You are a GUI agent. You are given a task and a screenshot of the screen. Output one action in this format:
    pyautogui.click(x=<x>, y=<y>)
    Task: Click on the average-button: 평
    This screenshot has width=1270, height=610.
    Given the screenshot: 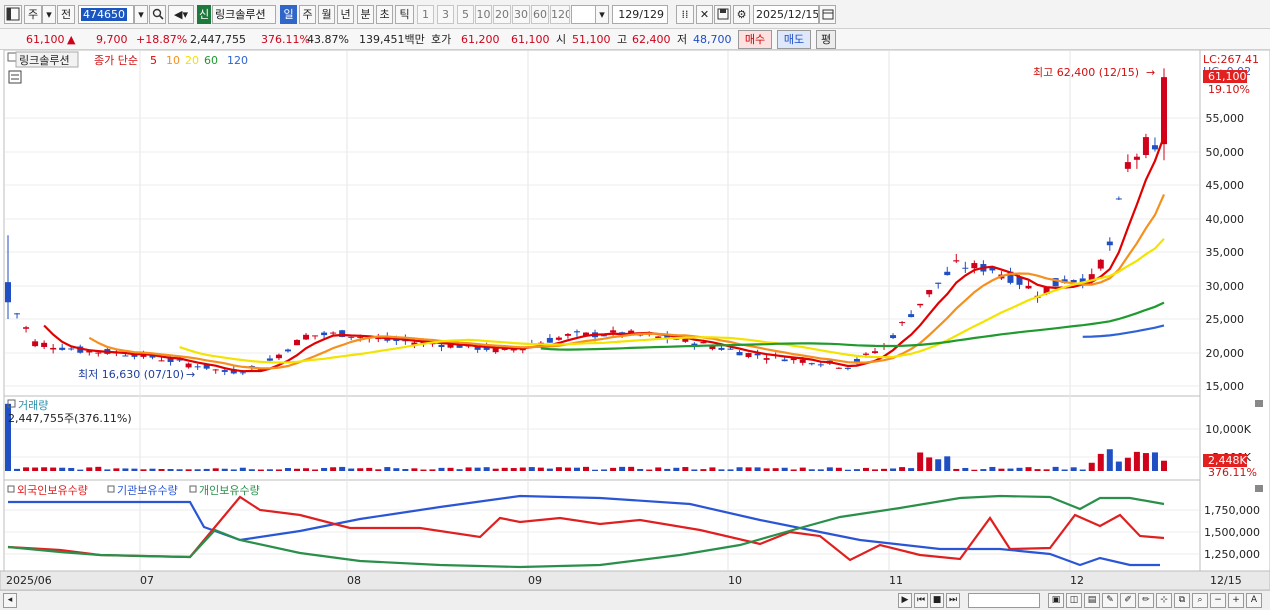 What is the action you would take?
    pyautogui.click(x=826, y=39)
    